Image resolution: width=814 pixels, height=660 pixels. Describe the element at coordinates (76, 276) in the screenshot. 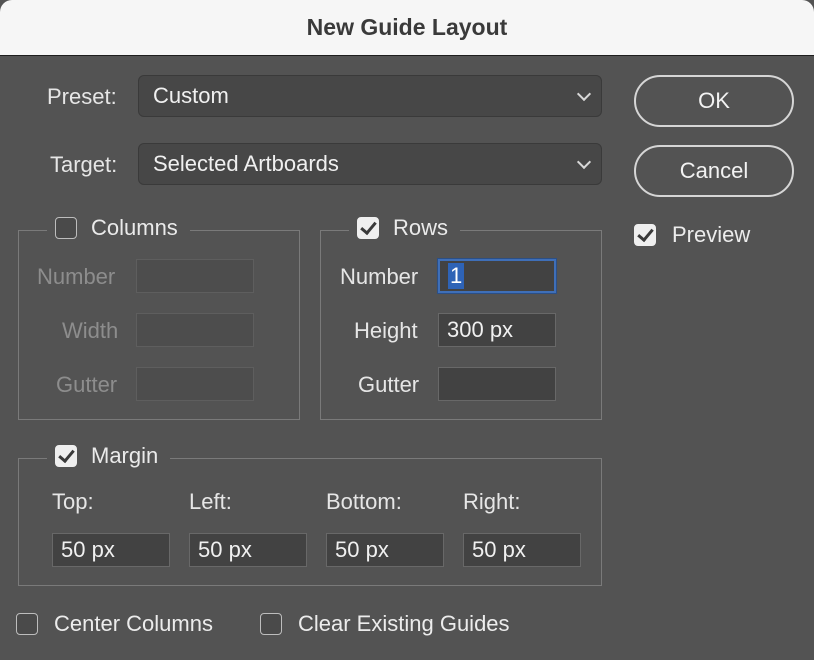

I see `columns-number-label: Number` at that location.